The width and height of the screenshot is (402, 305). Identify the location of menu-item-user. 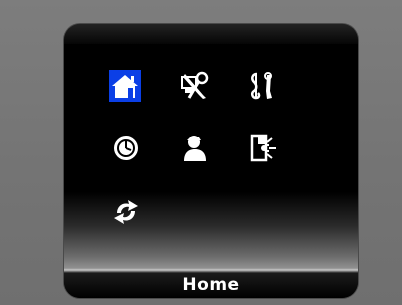
(195, 148).